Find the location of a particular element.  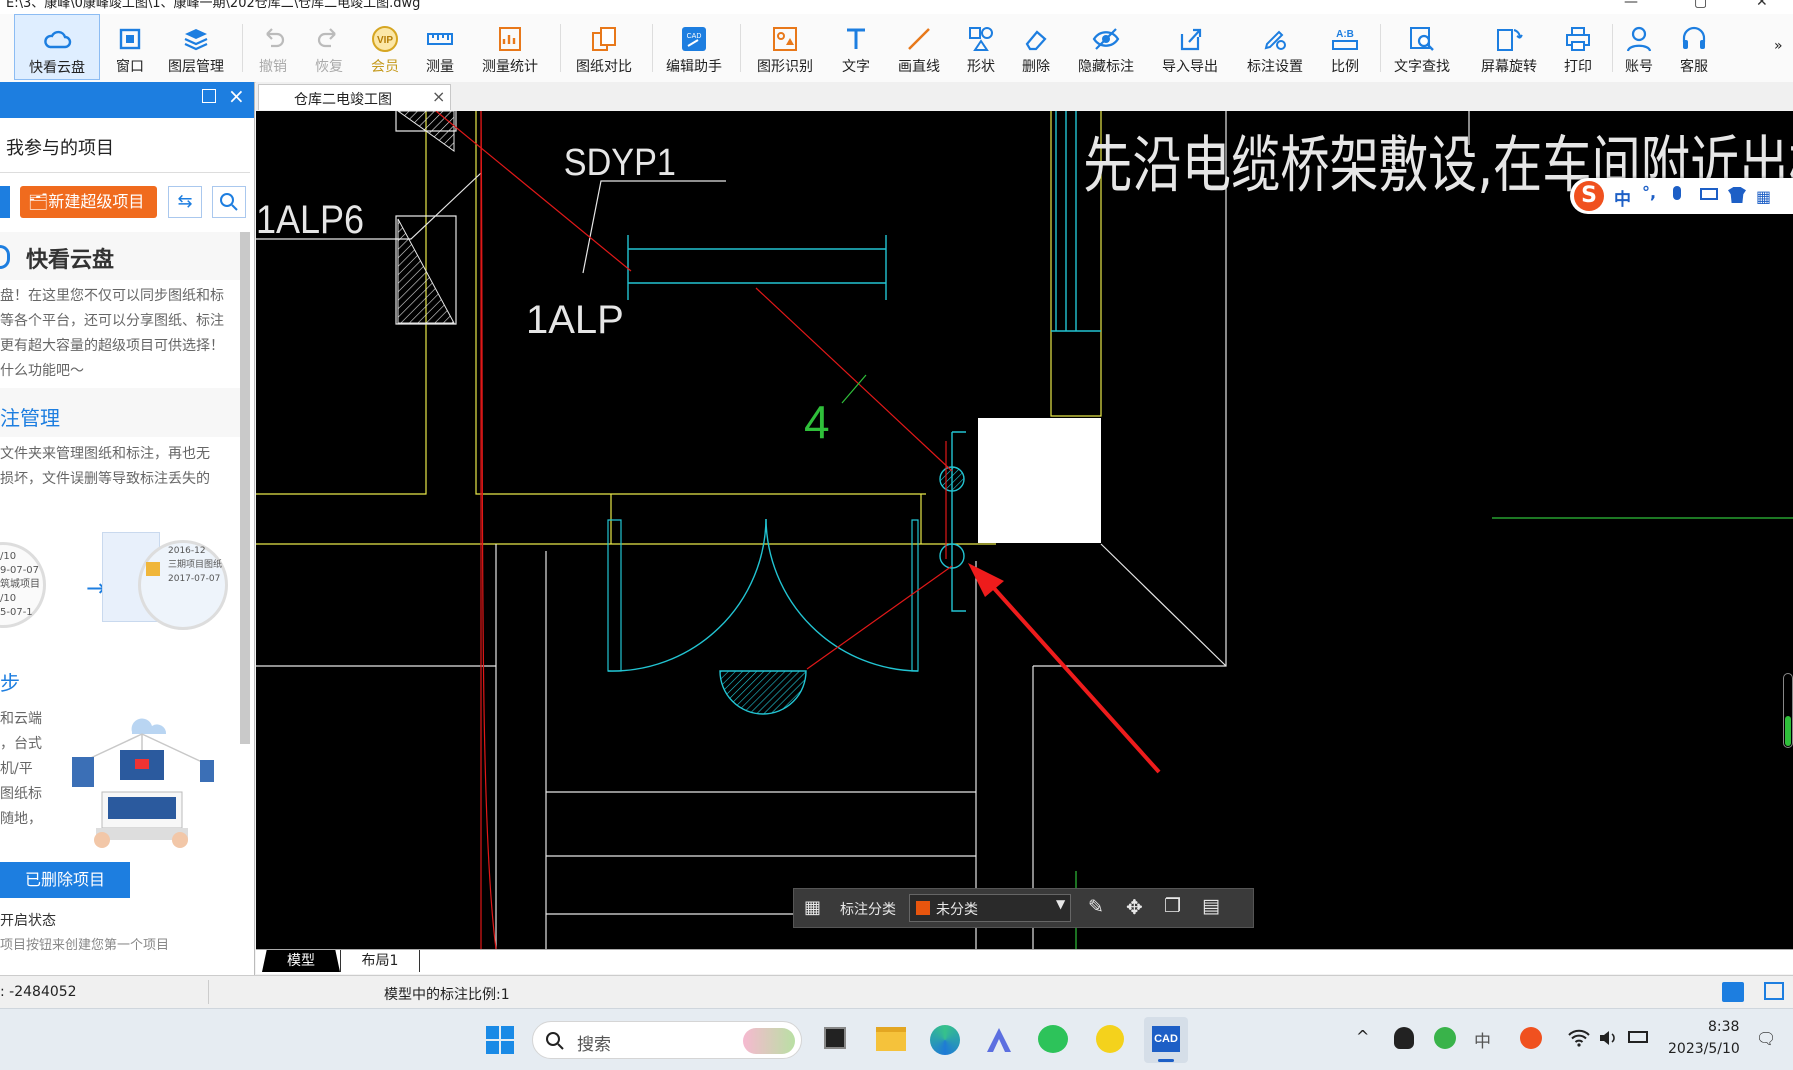

windows-taskbar: 搜索 CAD ^ 中 8:38 2023/5/10 🗨 is located at coordinates (896, 1039).